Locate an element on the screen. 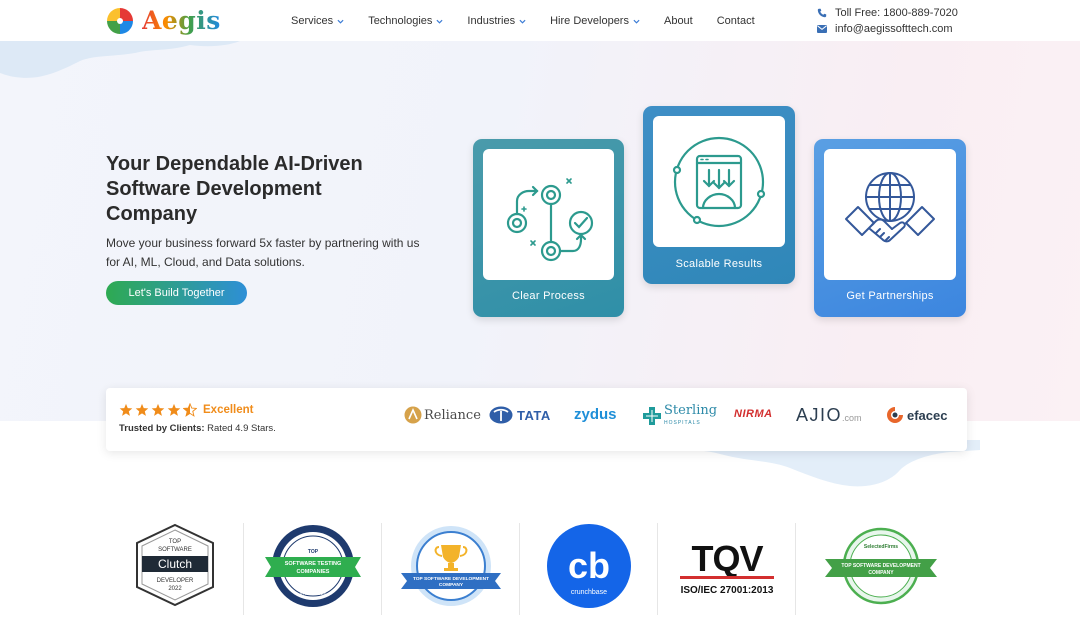 The width and height of the screenshot is (1080, 617). clutch-developer: DEVELOPER is located at coordinates (174, 581).